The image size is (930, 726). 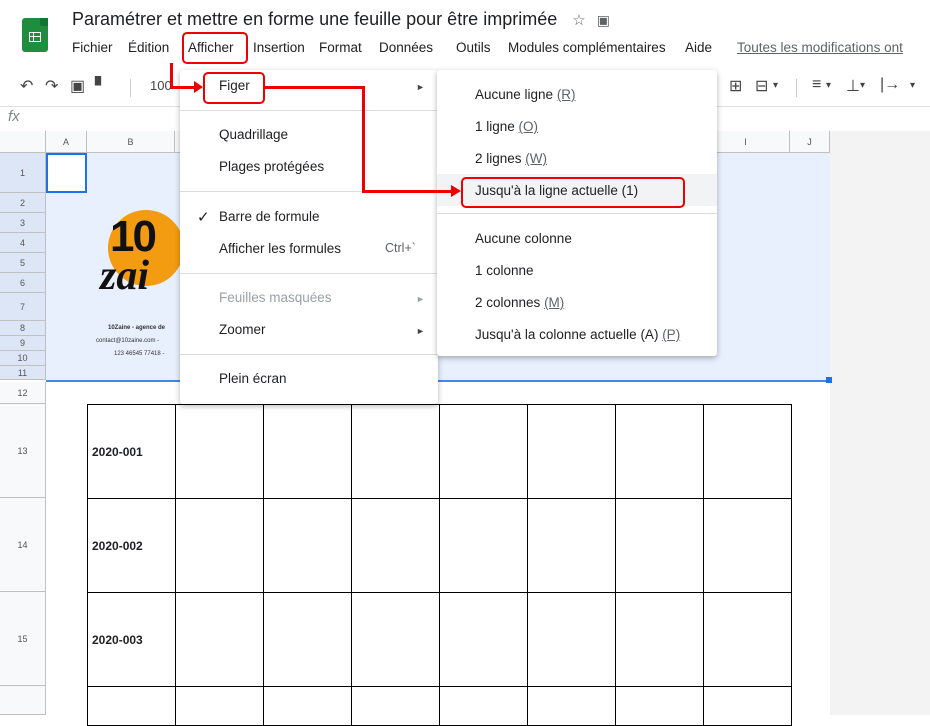 I want to click on menu-item-plages-protegees: Plages protégées, so click(x=271, y=166).